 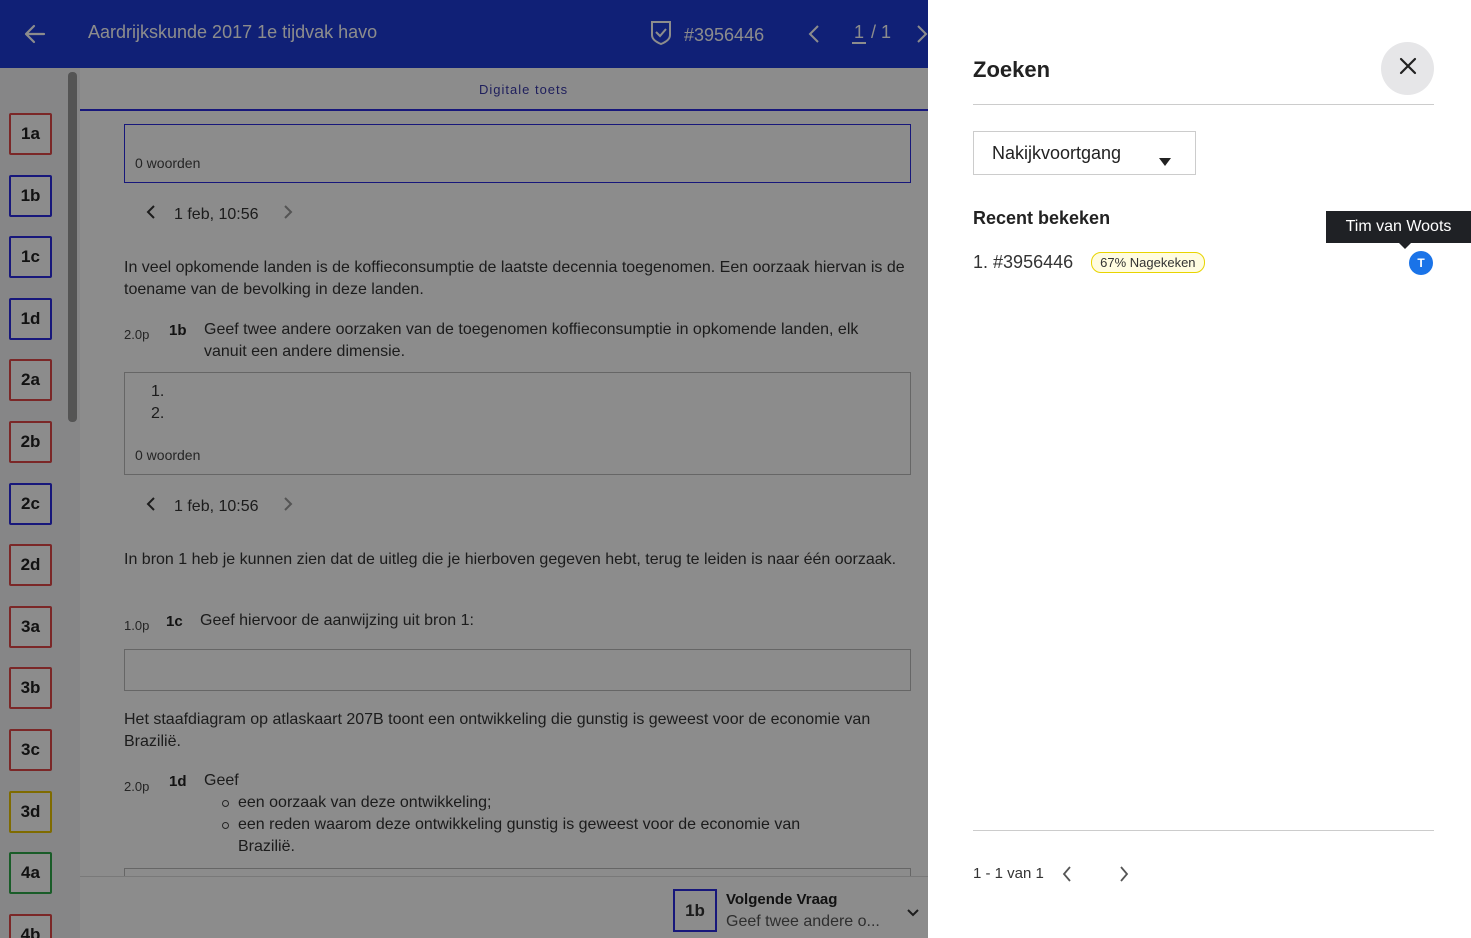 What do you see at coordinates (1124, 876) in the screenshot?
I see `chevron-right-icon` at bounding box center [1124, 876].